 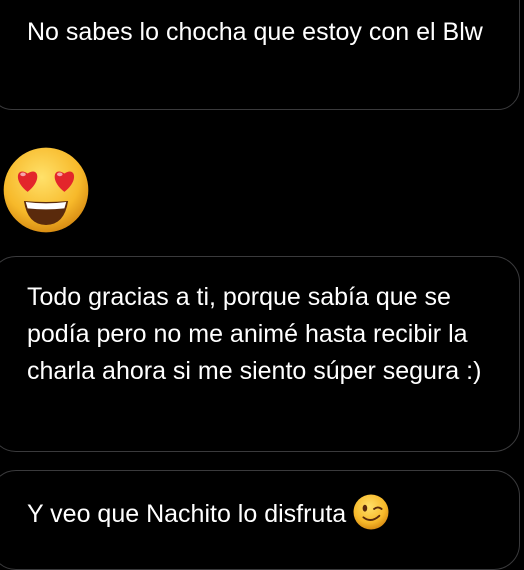 What do you see at coordinates (263, 513) in the screenshot?
I see `message-text: Y veo que Nachito lo disfruta` at bounding box center [263, 513].